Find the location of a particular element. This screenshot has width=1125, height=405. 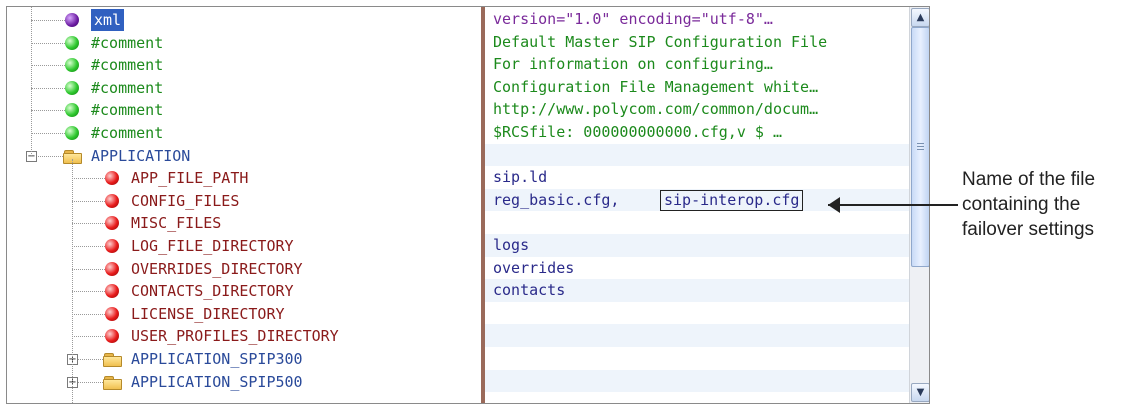

value-row: reg_basic.cfg, sip-interop.cfg is located at coordinates (697, 200).